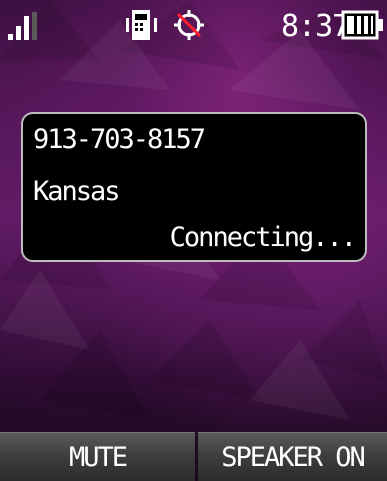  What do you see at coordinates (77, 191) in the screenshot?
I see `caller-location: Kansas` at bounding box center [77, 191].